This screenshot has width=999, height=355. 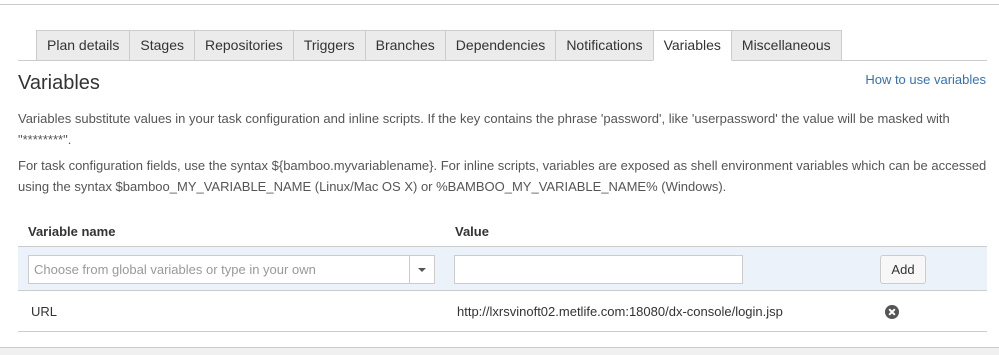 What do you see at coordinates (44, 311) in the screenshot?
I see `variable-name-cell: URL` at bounding box center [44, 311].